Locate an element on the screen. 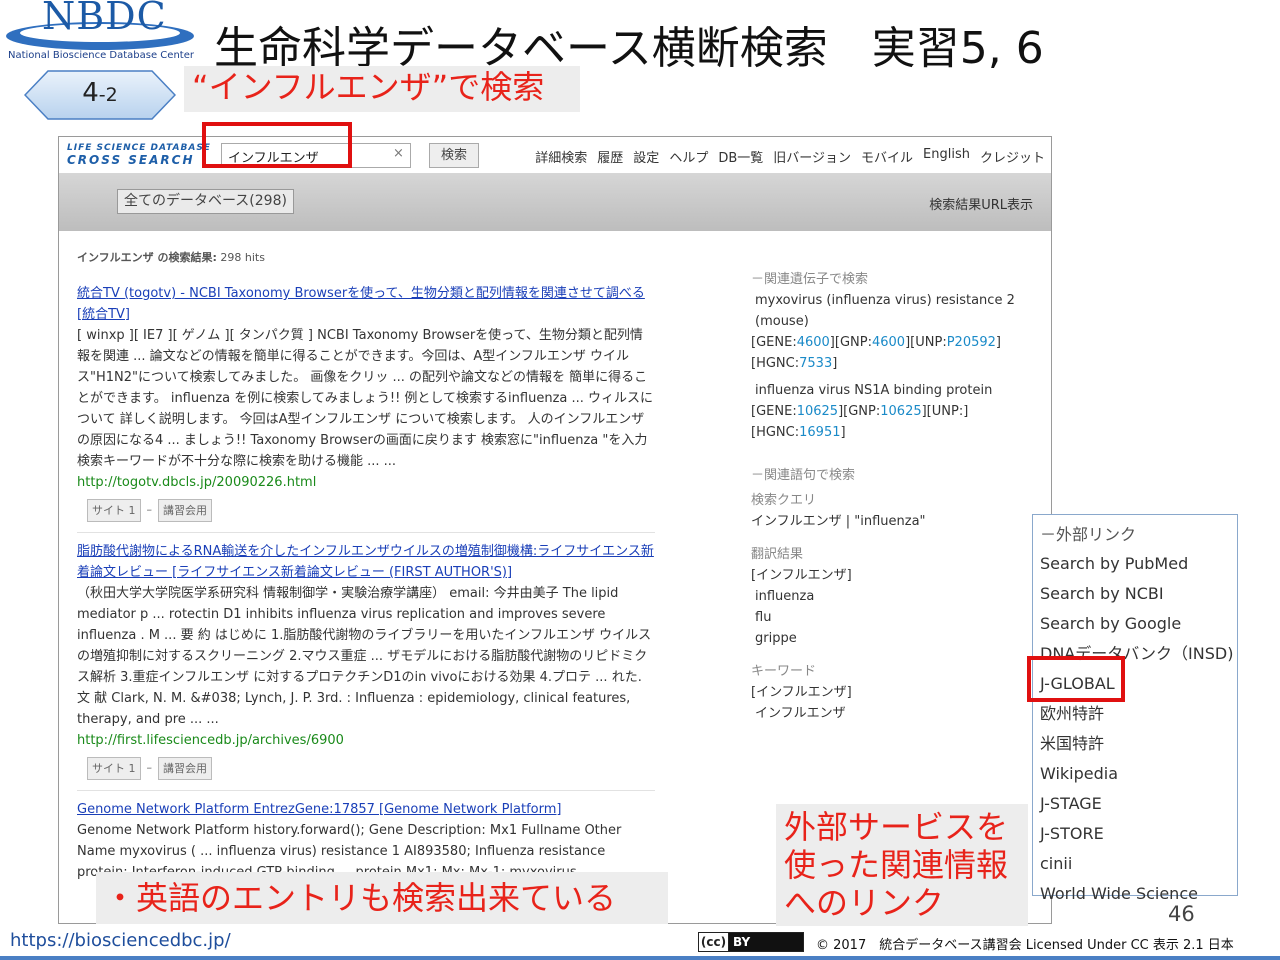 This screenshot has width=1280, height=960. query-label: 検索クエリ is located at coordinates (784, 500).